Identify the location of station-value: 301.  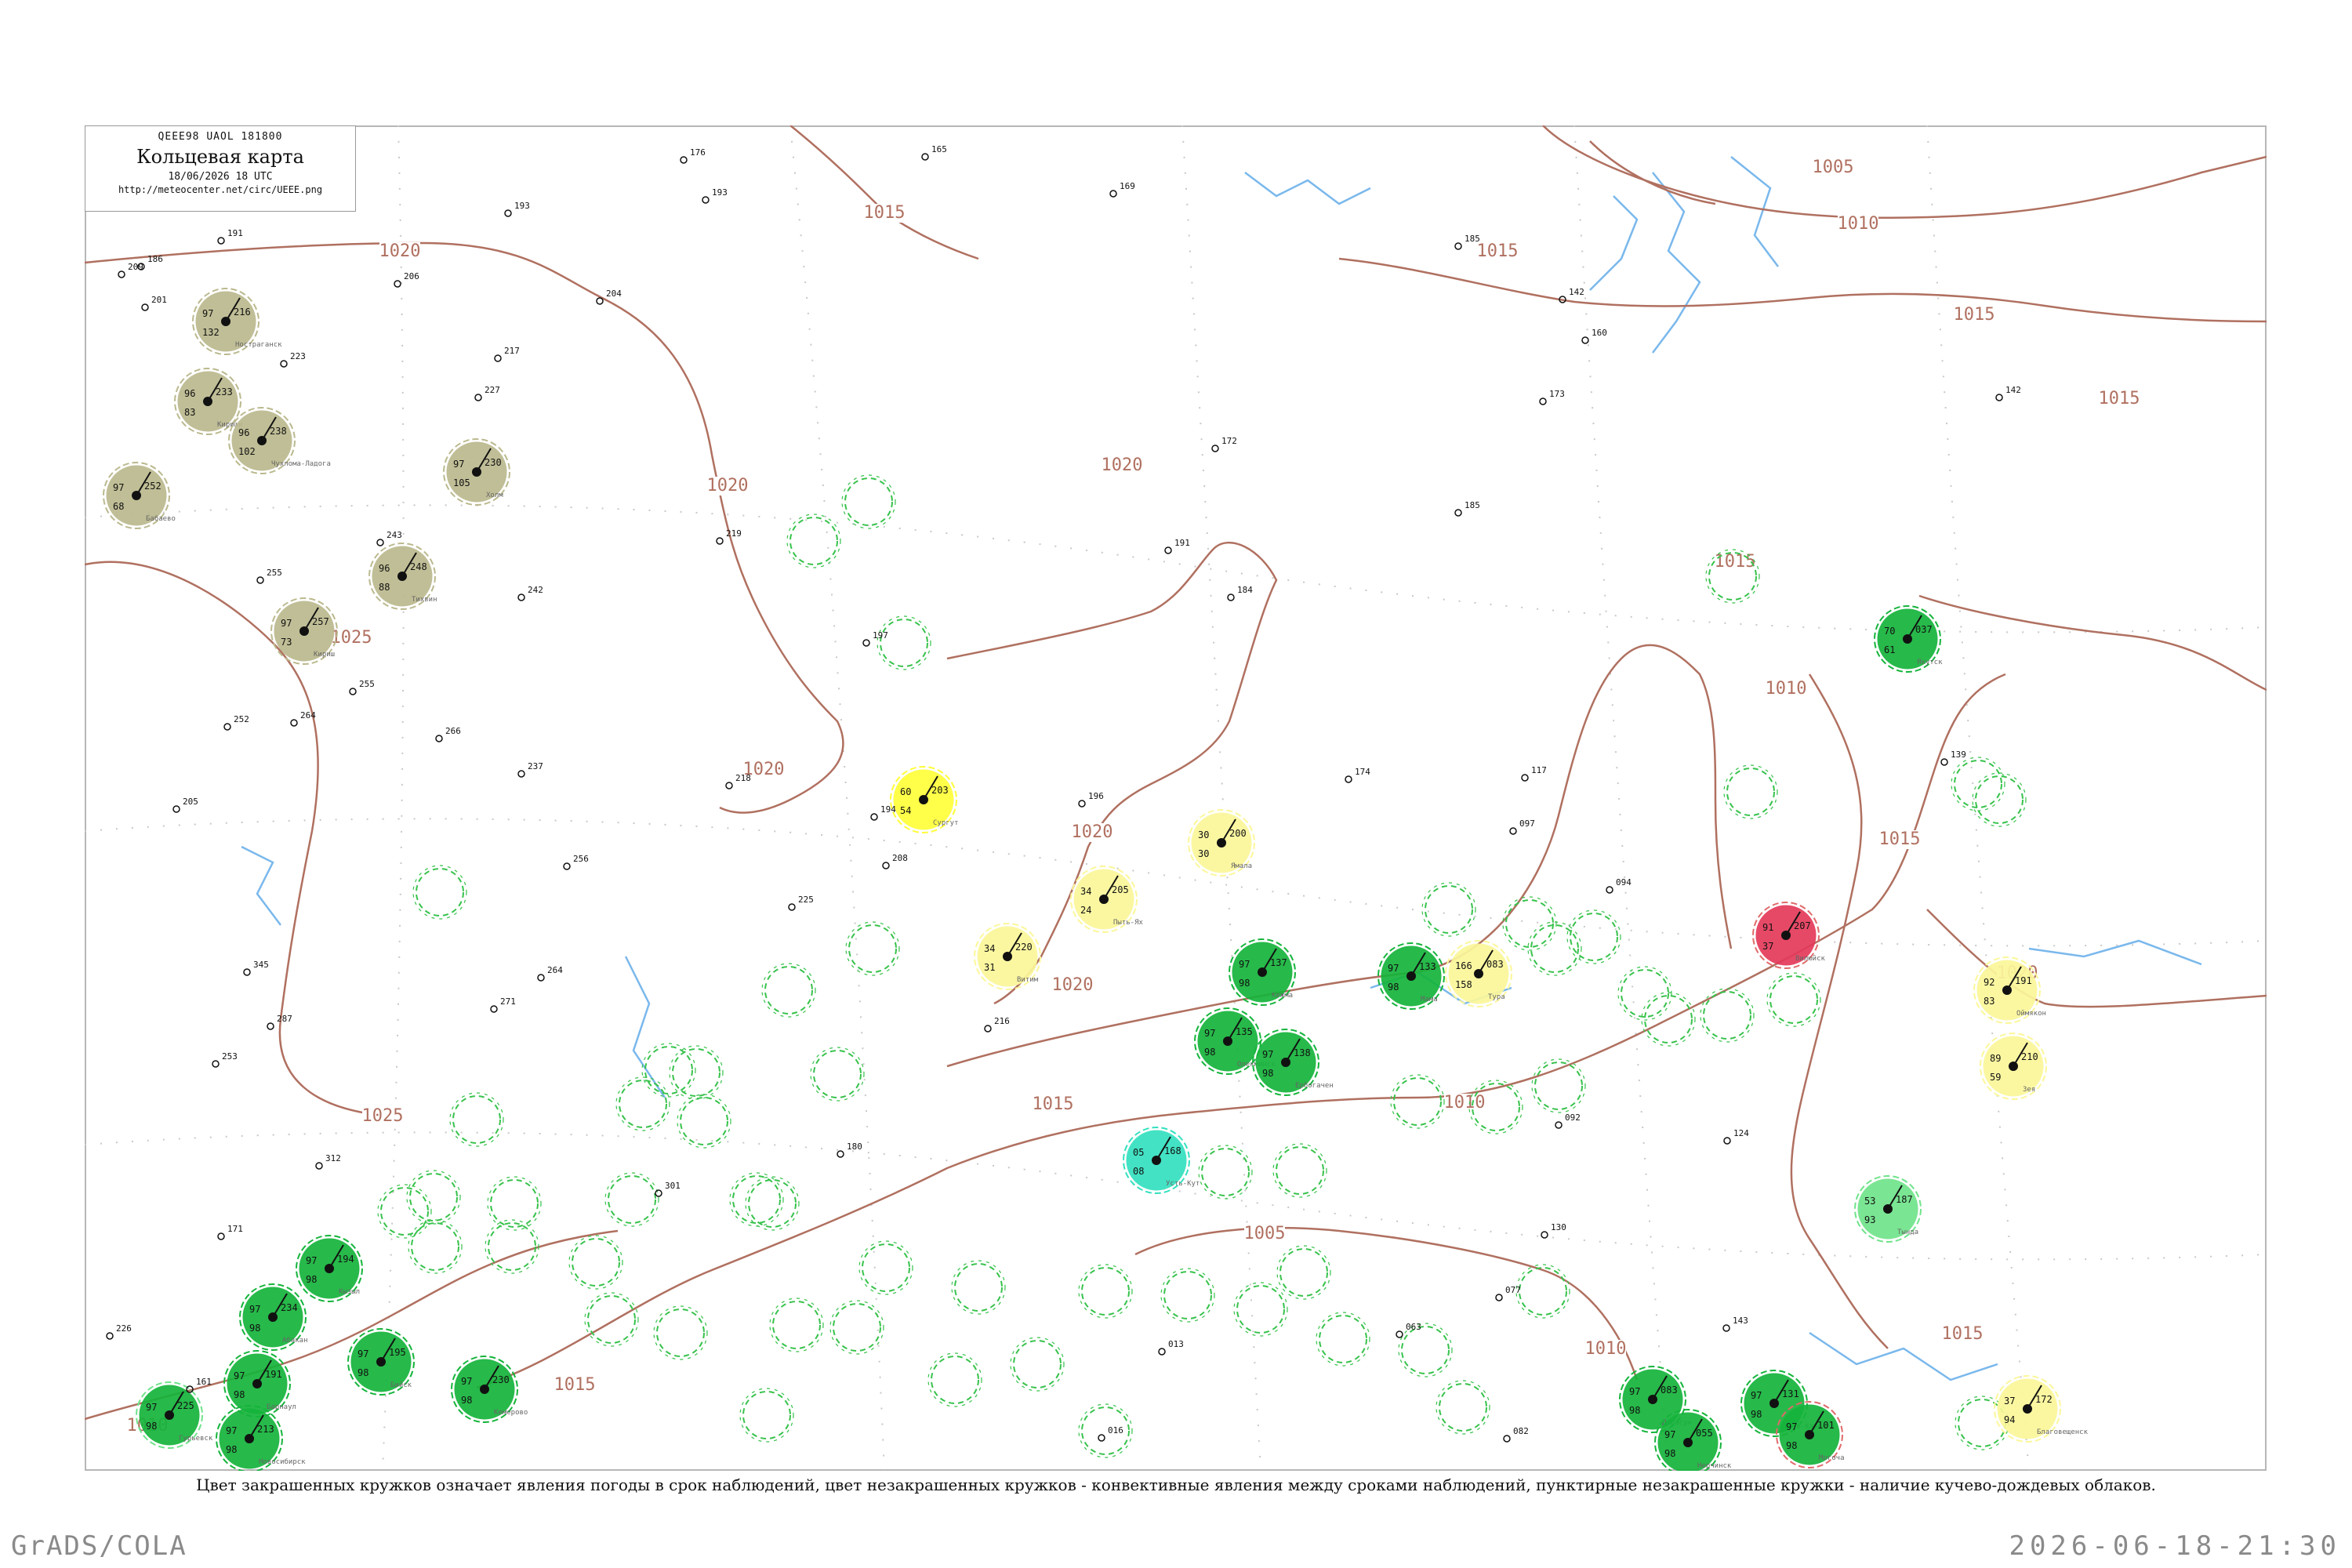
(673, 1186).